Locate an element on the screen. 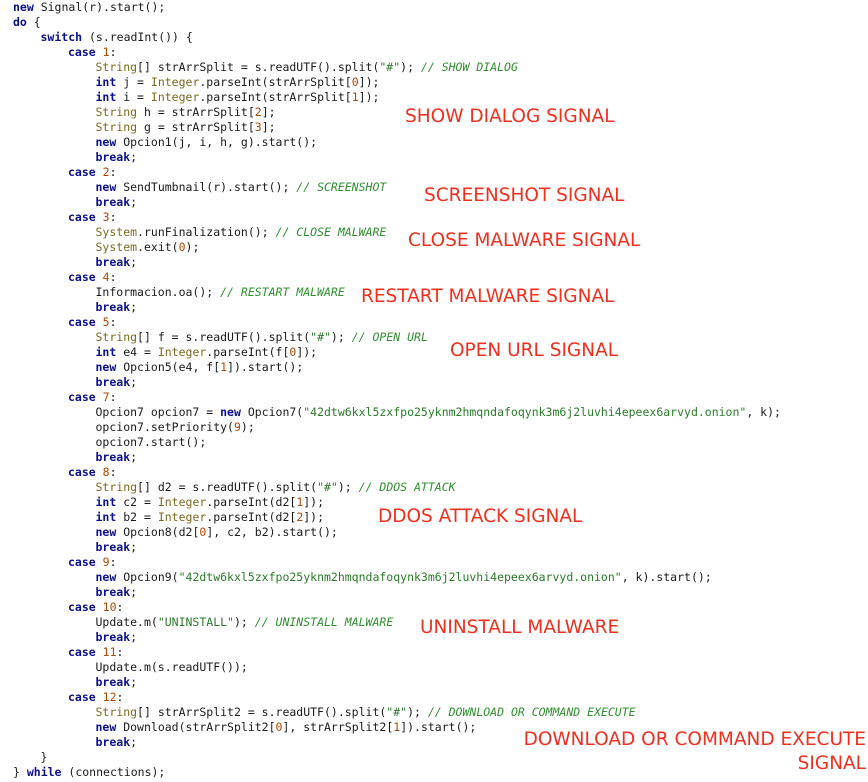 Image resolution: width=868 pixels, height=782 pixels. code-line: Update.m(s.readUTF()); is located at coordinates (172, 667).